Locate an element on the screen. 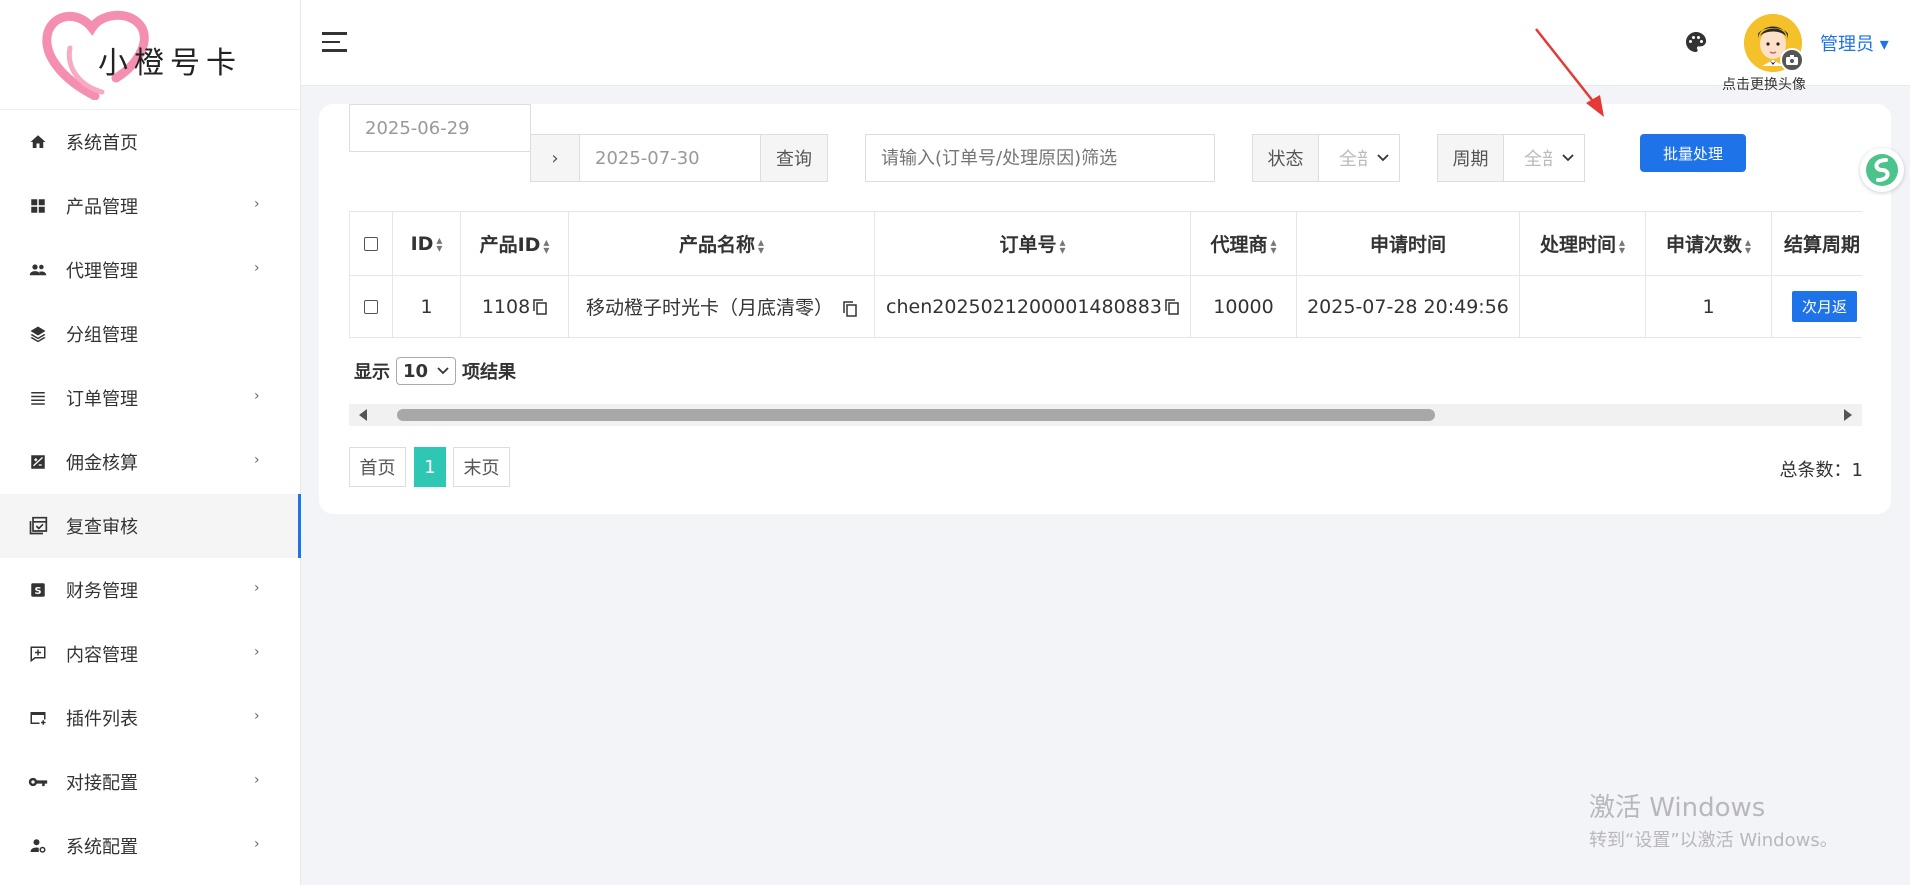 The width and height of the screenshot is (1910, 885). period-select: 全部 is located at coordinates (1544, 158).